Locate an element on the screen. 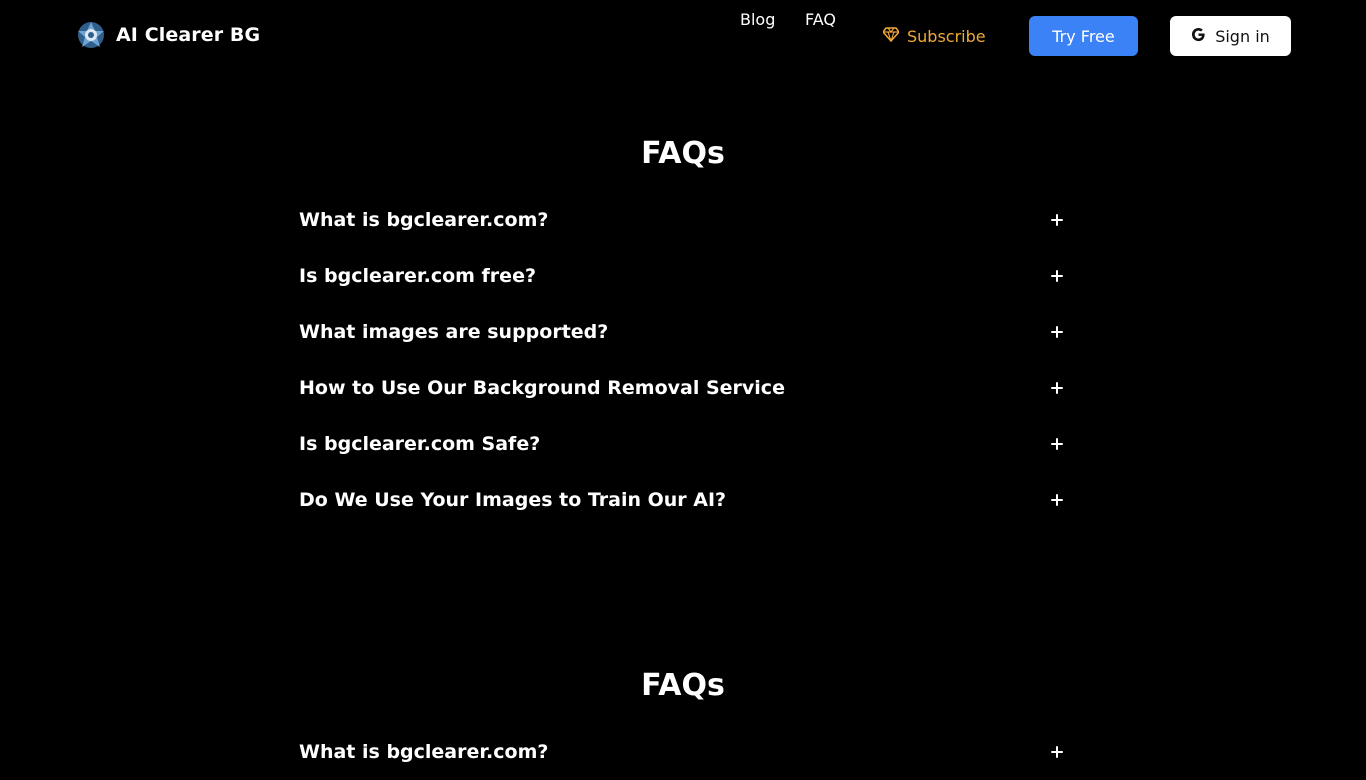 This screenshot has height=780, width=1366. diamond-icon is located at coordinates (891, 36).